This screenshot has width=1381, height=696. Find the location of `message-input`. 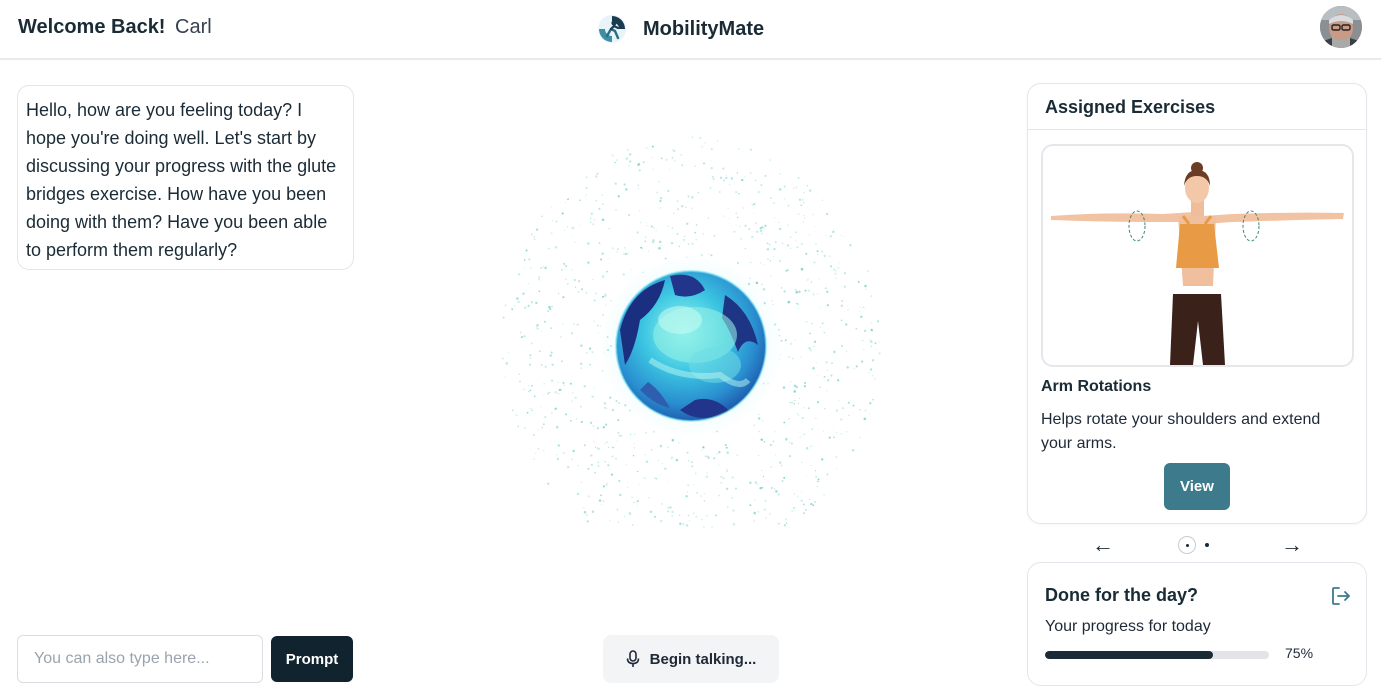

message-input is located at coordinates (140, 659).